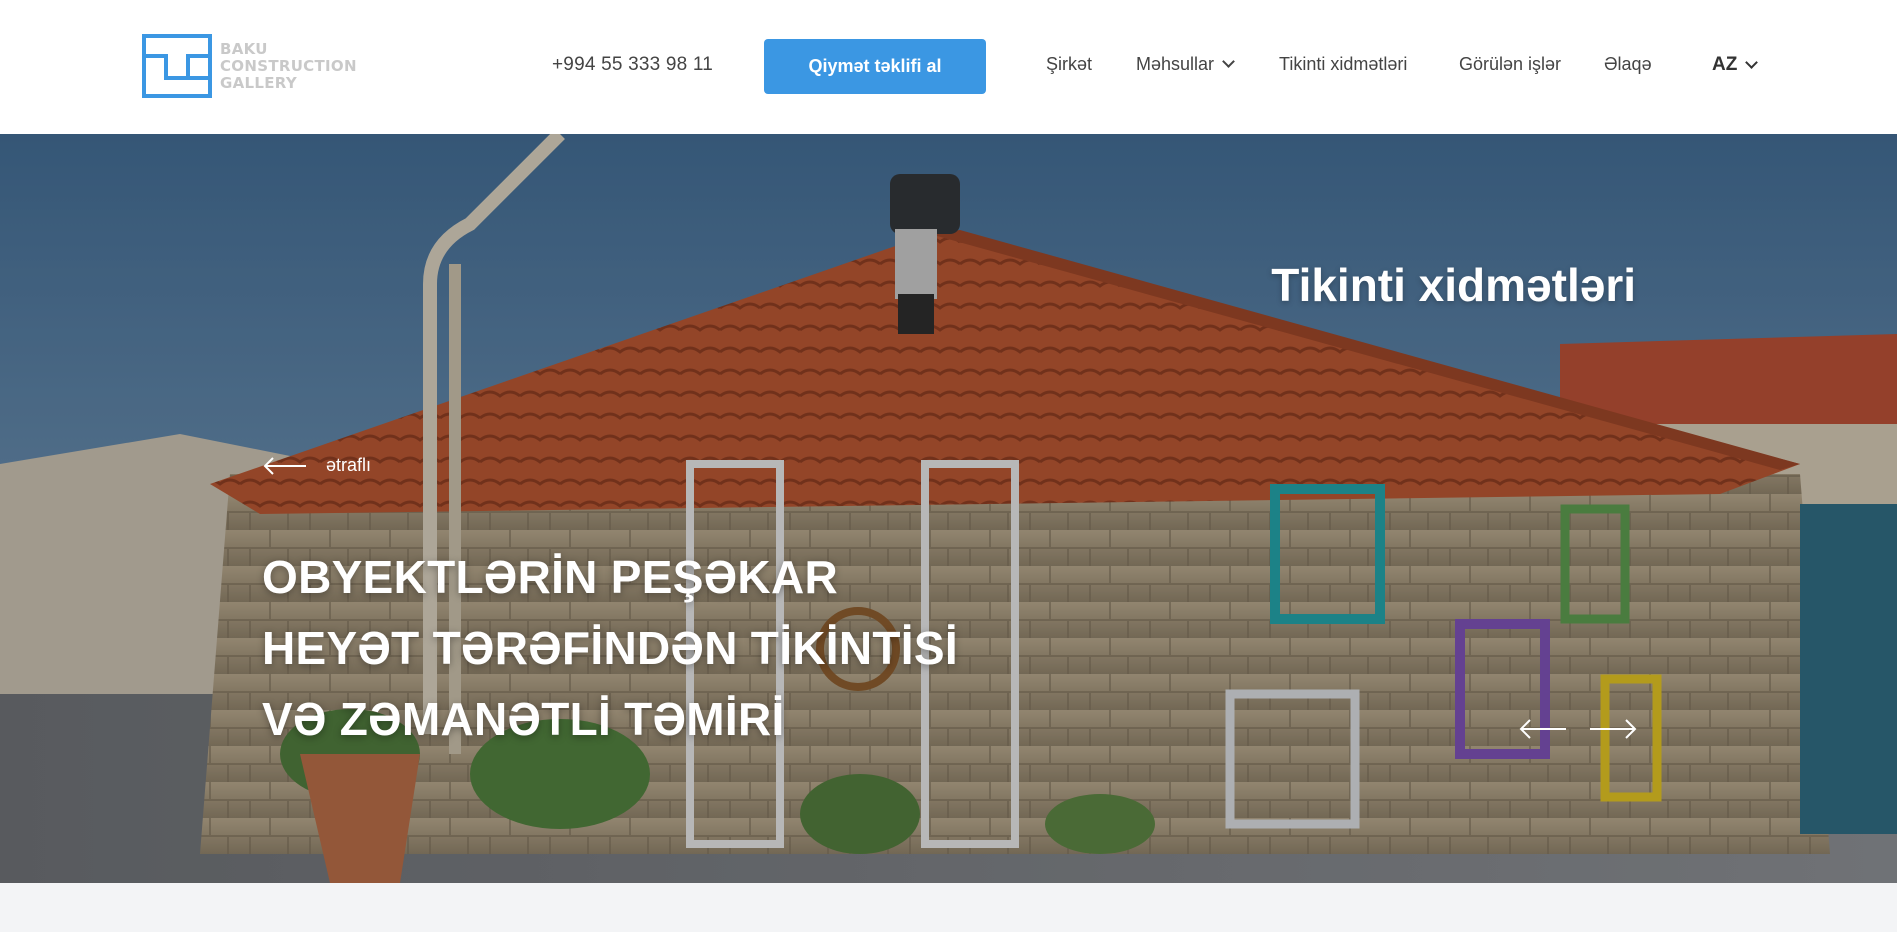 The width and height of the screenshot is (1897, 932). What do you see at coordinates (948, 907) in the screenshot?
I see `next-section-edge` at bounding box center [948, 907].